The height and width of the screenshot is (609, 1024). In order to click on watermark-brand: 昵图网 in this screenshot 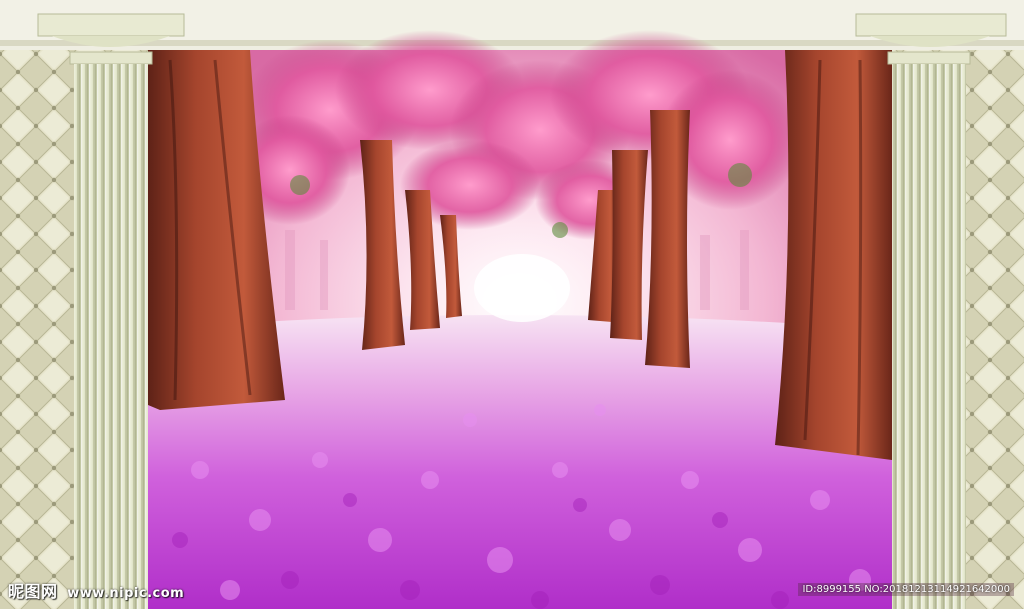, I will do `click(33, 591)`.